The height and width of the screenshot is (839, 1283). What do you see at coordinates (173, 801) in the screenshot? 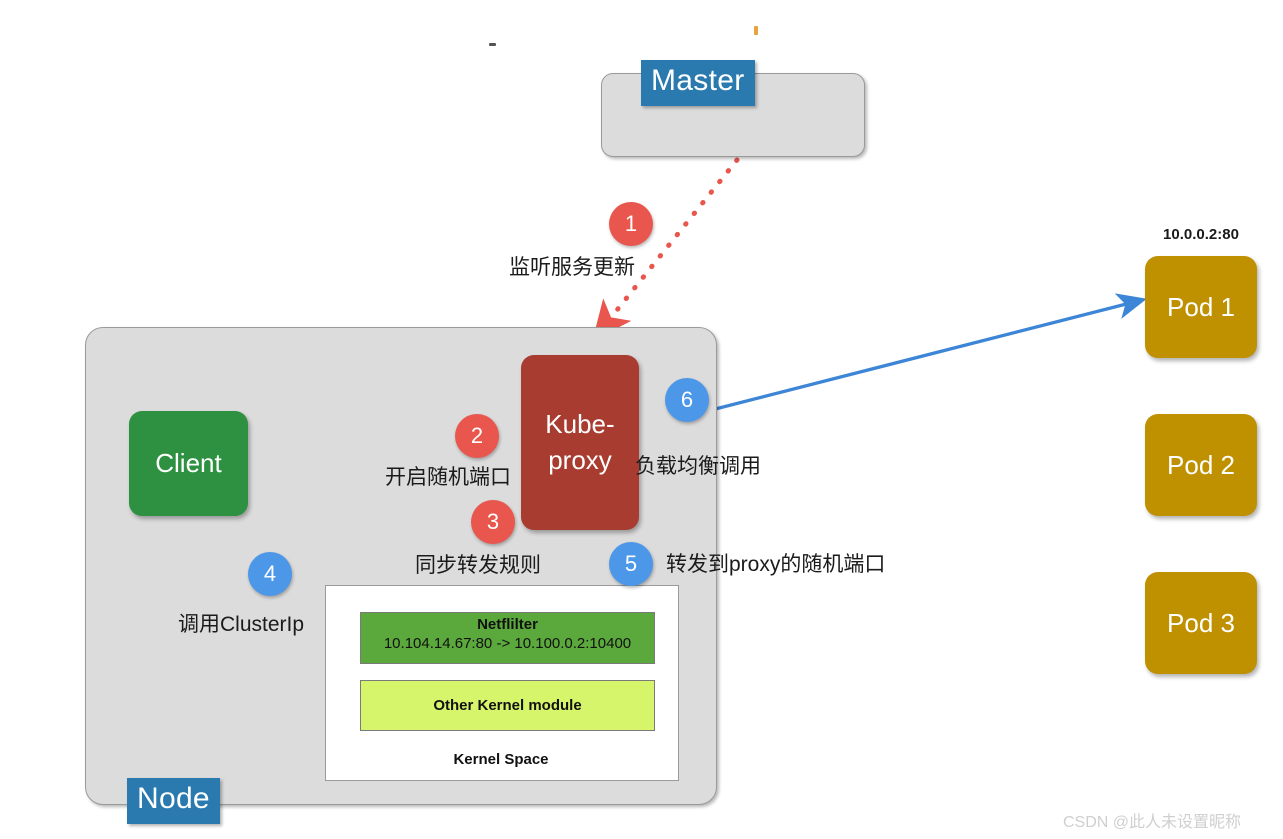
I see `node-label: Node` at bounding box center [173, 801].